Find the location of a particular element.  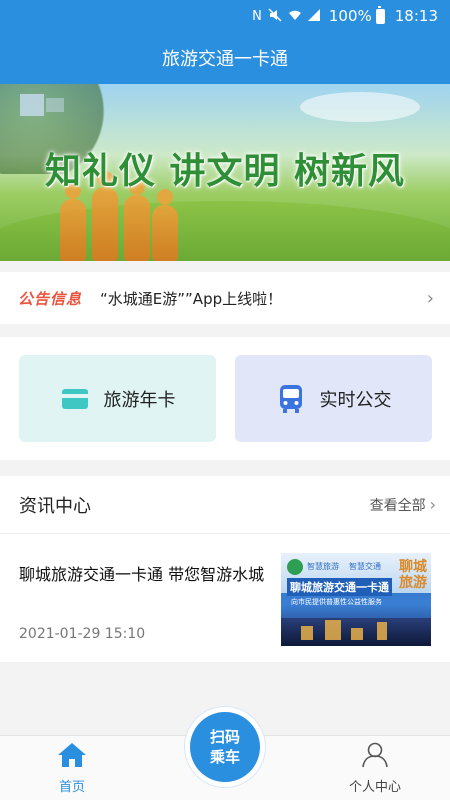

signal-icon is located at coordinates (314, 16).